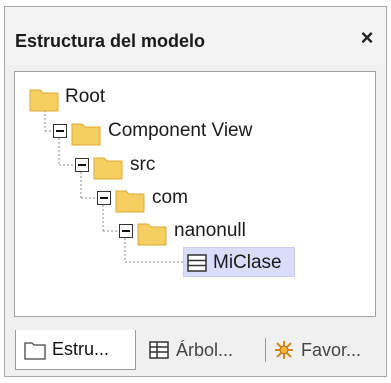 The width and height of the screenshot is (391, 383). What do you see at coordinates (143, 164) in the screenshot?
I see `tree-node-label: src` at bounding box center [143, 164].